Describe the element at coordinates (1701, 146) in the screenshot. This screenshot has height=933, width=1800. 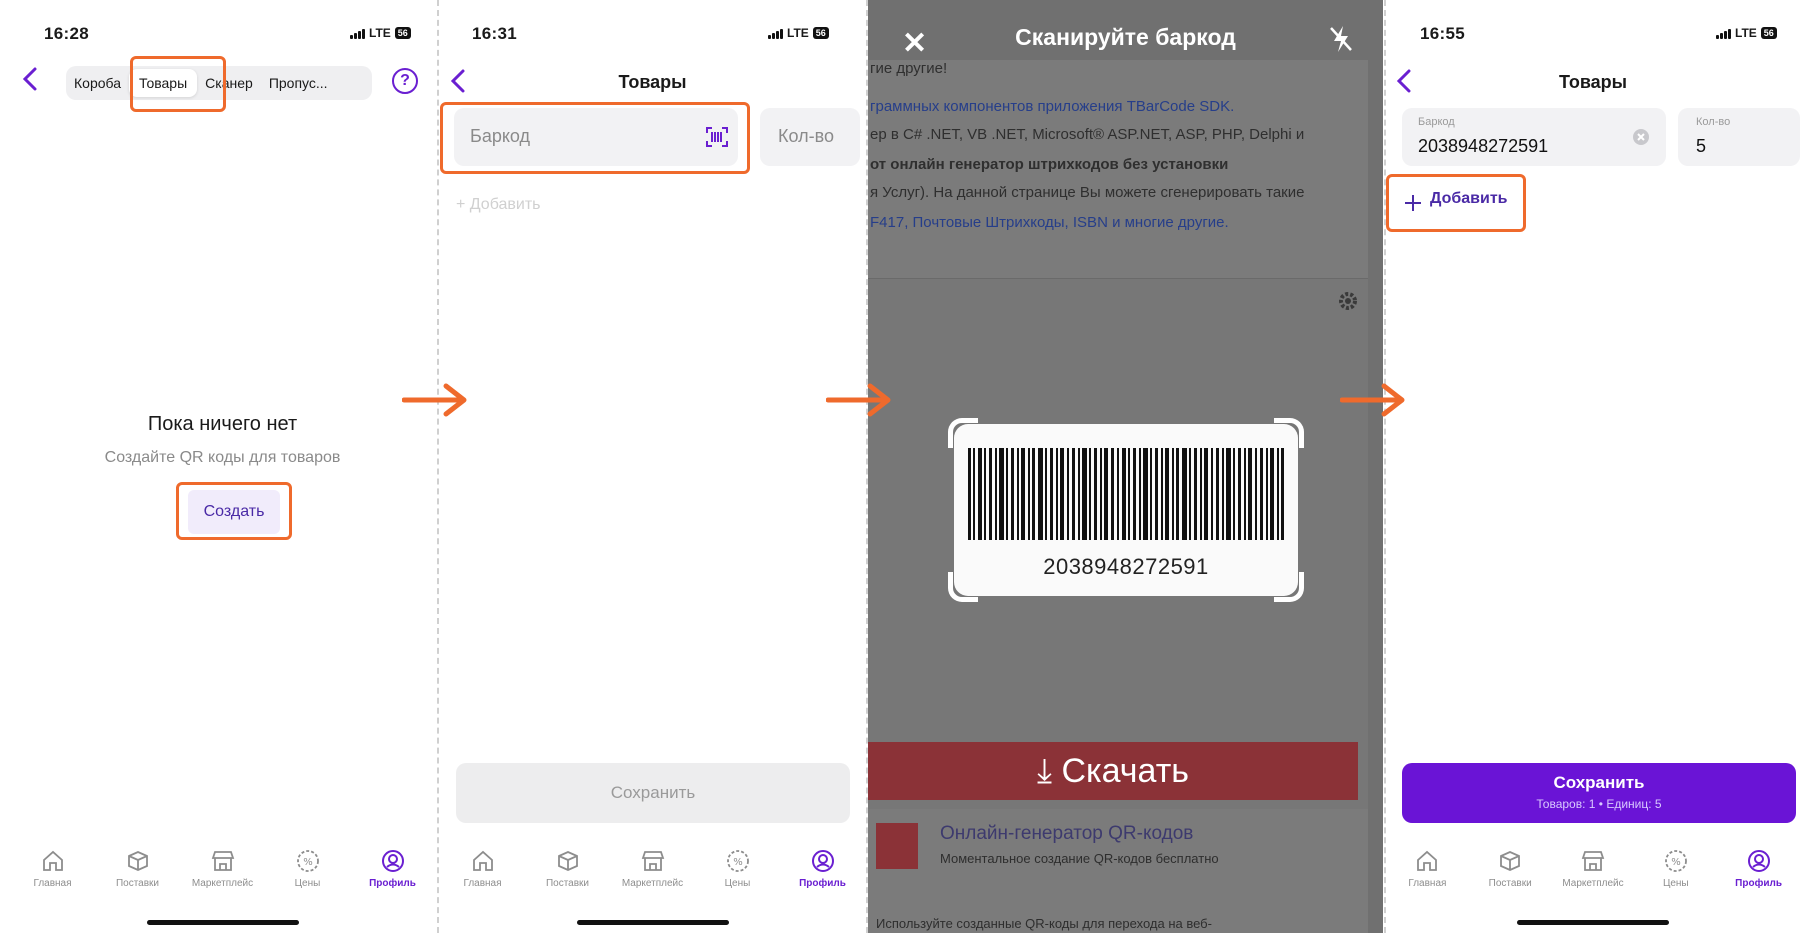
I see `qty-field-value: 5` at that location.